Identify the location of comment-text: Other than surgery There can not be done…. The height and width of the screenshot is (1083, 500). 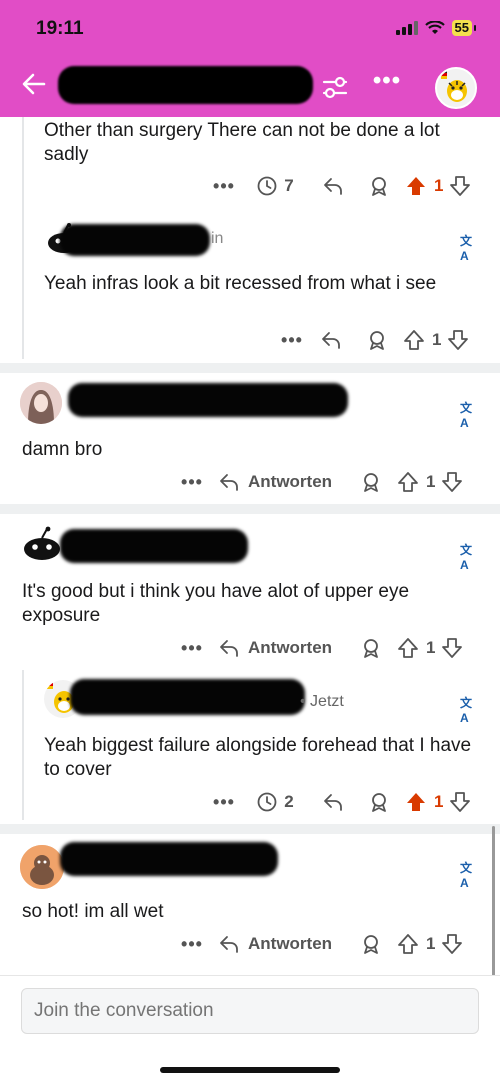
(242, 142).